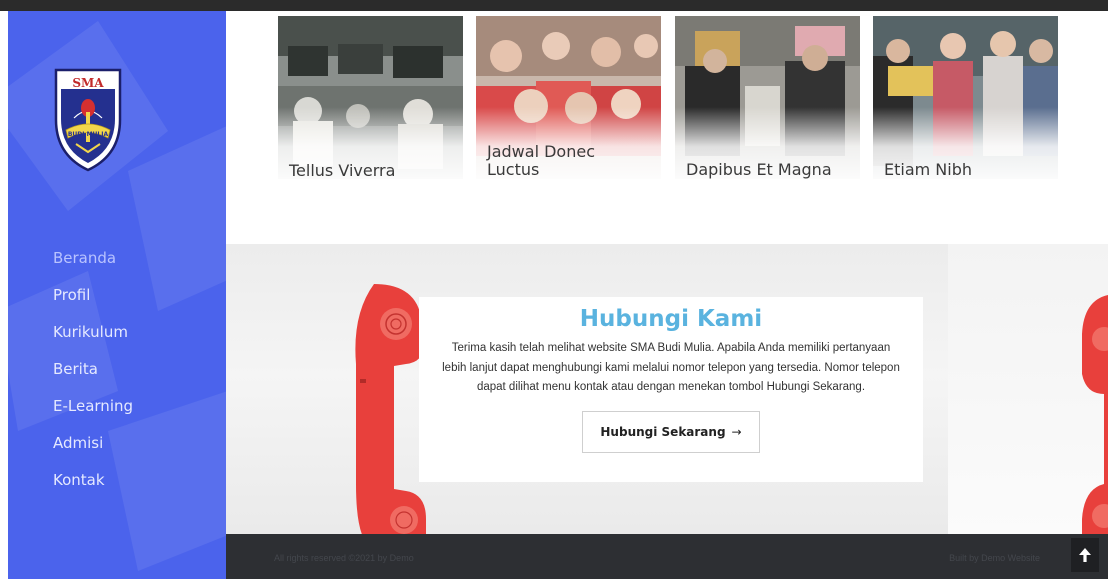 This screenshot has height=579, width=1108. What do you see at coordinates (994, 558) in the screenshot?
I see `footer-credit: Built by Demo Website` at bounding box center [994, 558].